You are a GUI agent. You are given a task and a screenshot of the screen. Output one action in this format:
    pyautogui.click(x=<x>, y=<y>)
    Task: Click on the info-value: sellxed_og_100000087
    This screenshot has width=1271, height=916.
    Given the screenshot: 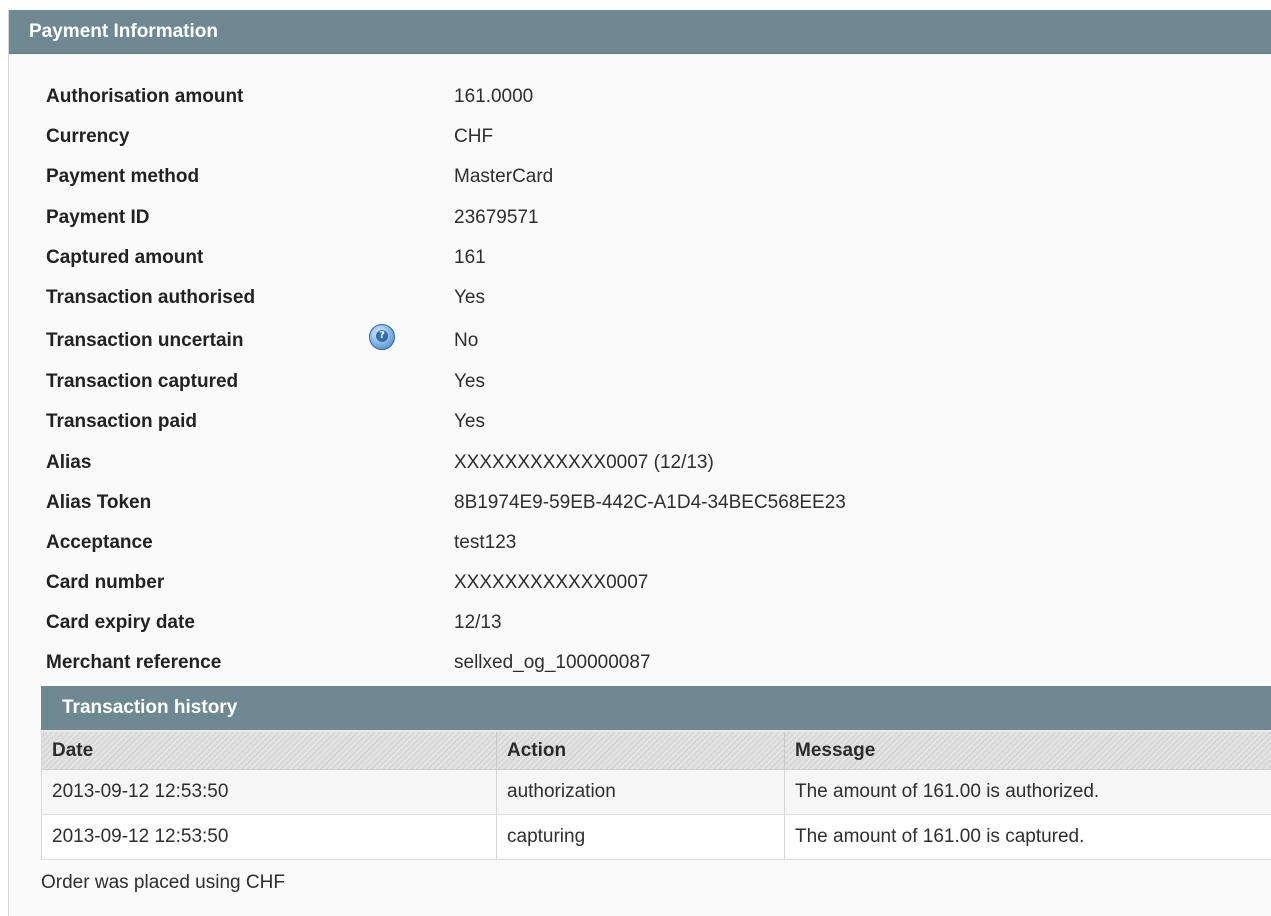 What is the action you would take?
    pyautogui.click(x=552, y=663)
    